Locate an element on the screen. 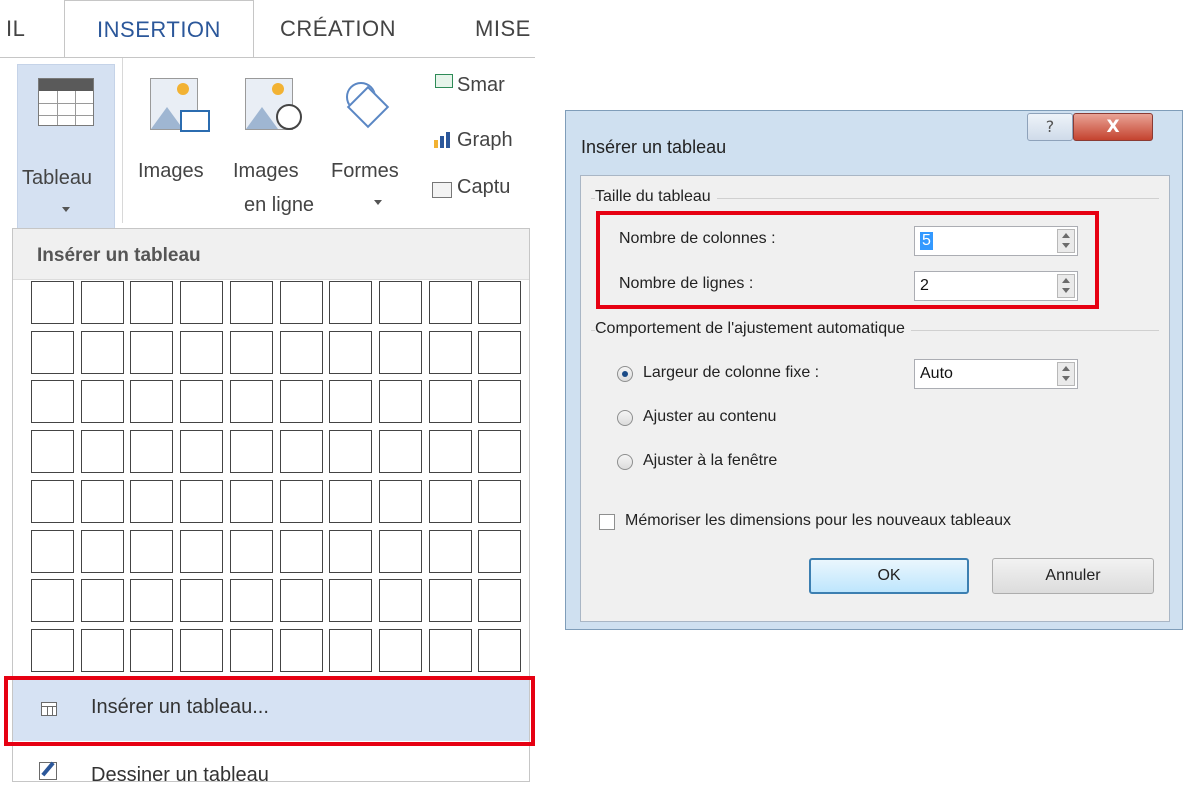 Image resolution: width=1190 pixels, height=806 pixels. tableau-button: Tableau is located at coordinates (66, 147).